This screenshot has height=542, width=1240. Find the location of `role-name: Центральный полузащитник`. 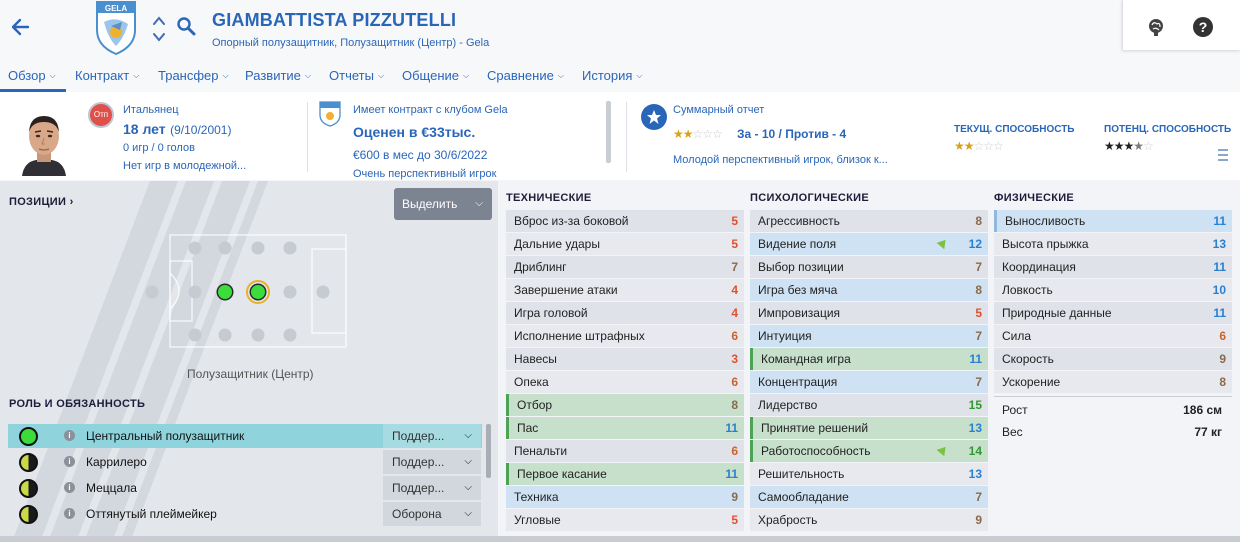

role-name: Центральный полузащитник is located at coordinates (165, 436).